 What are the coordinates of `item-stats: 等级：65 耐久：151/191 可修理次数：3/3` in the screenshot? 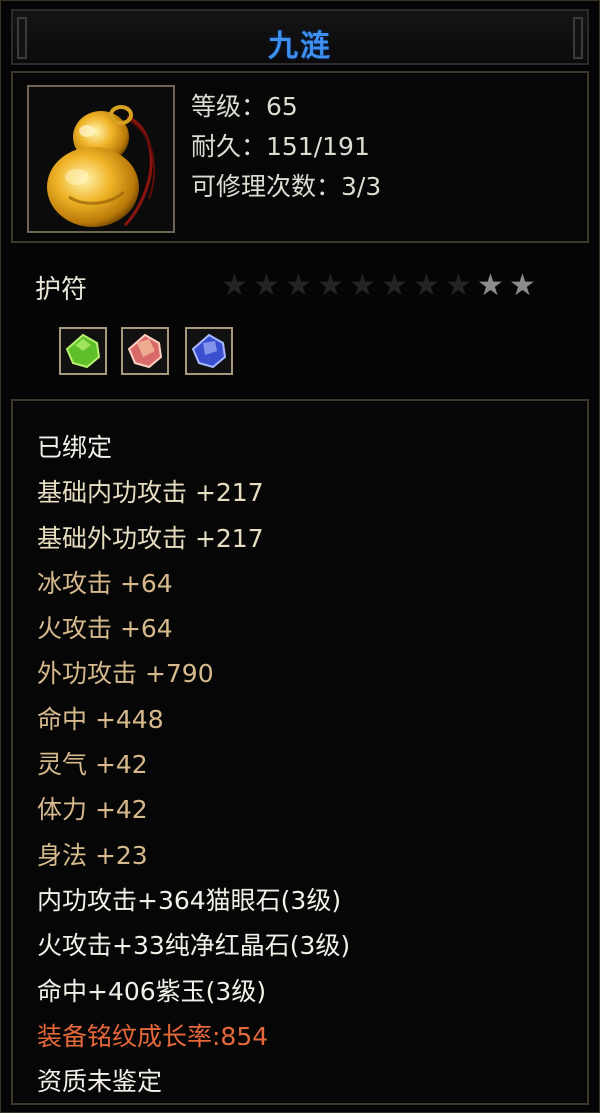 It's located at (286, 147).